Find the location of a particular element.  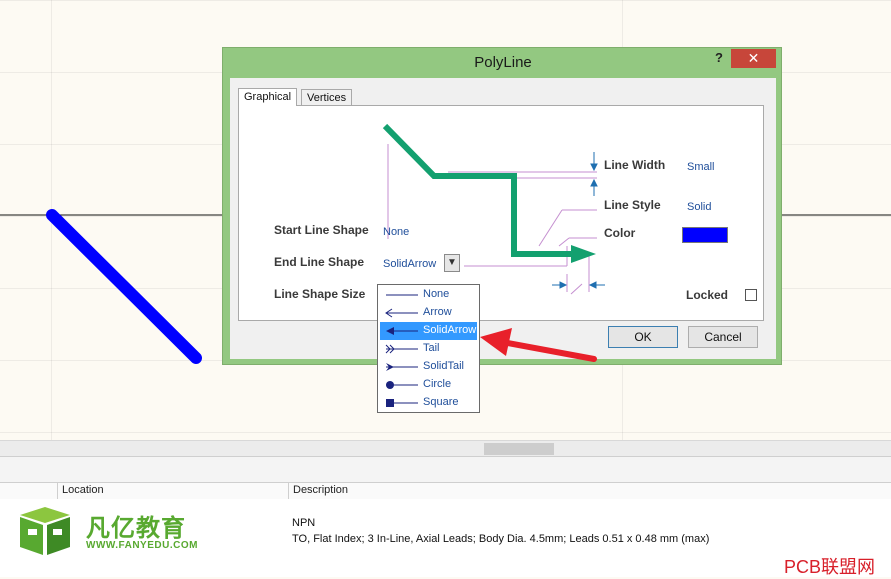

end-line-shape-label: End Line Shape is located at coordinates (319, 262).